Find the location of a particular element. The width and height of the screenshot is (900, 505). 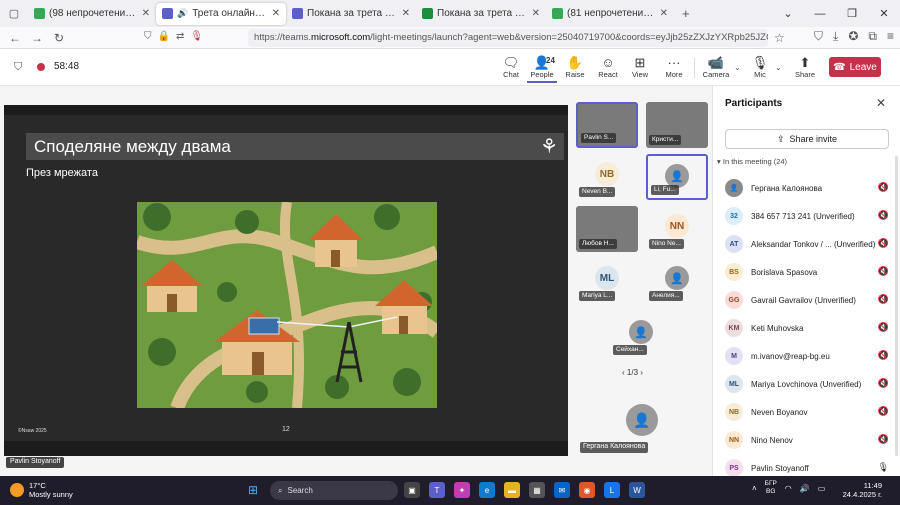

store-icon: ▦ is located at coordinates (537, 490).